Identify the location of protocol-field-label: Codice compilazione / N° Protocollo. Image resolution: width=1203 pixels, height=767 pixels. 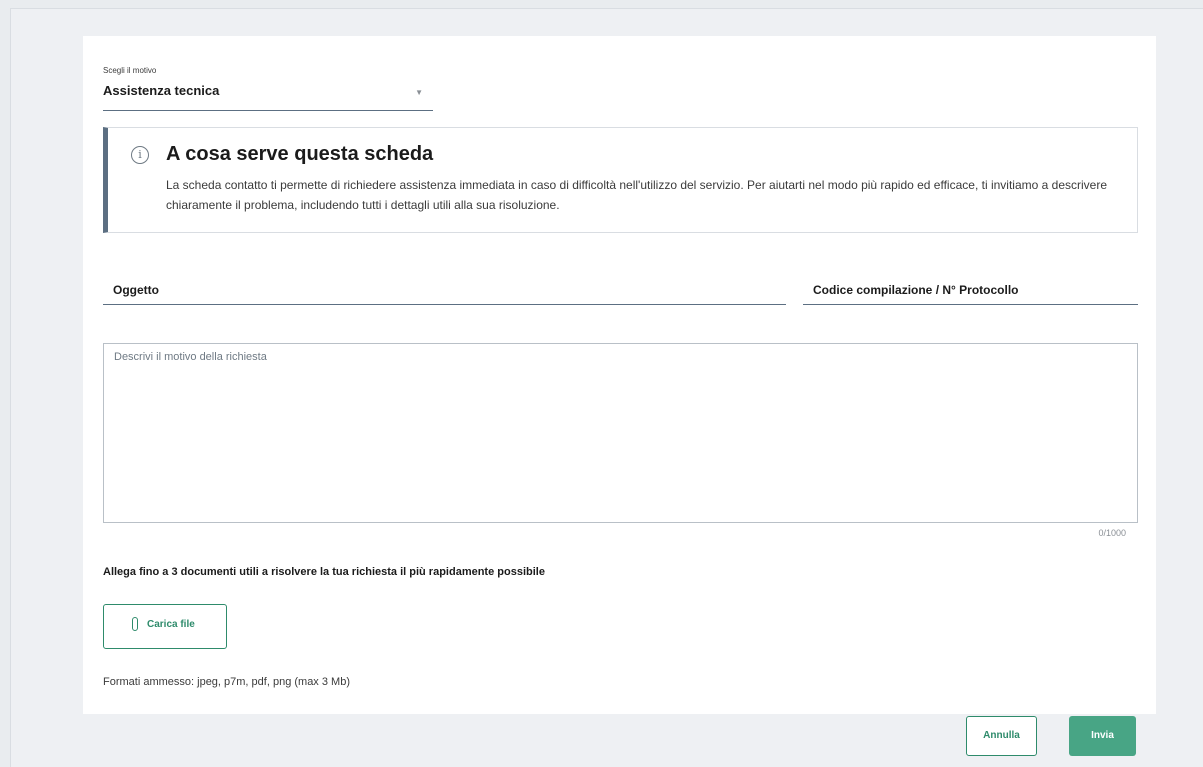
(916, 290).